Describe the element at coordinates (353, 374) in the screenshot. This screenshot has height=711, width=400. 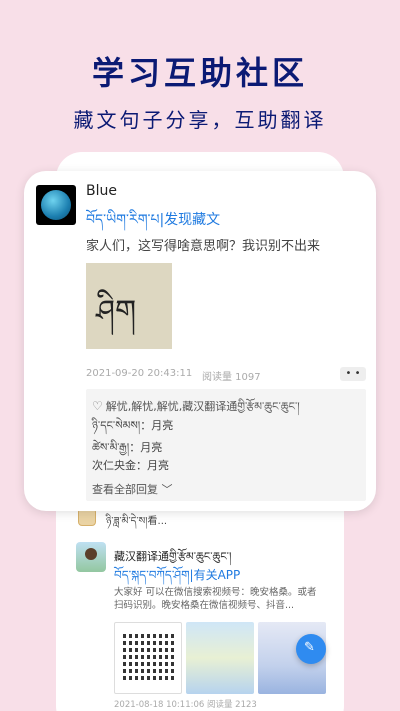
I see `more-options-button: • •` at that location.